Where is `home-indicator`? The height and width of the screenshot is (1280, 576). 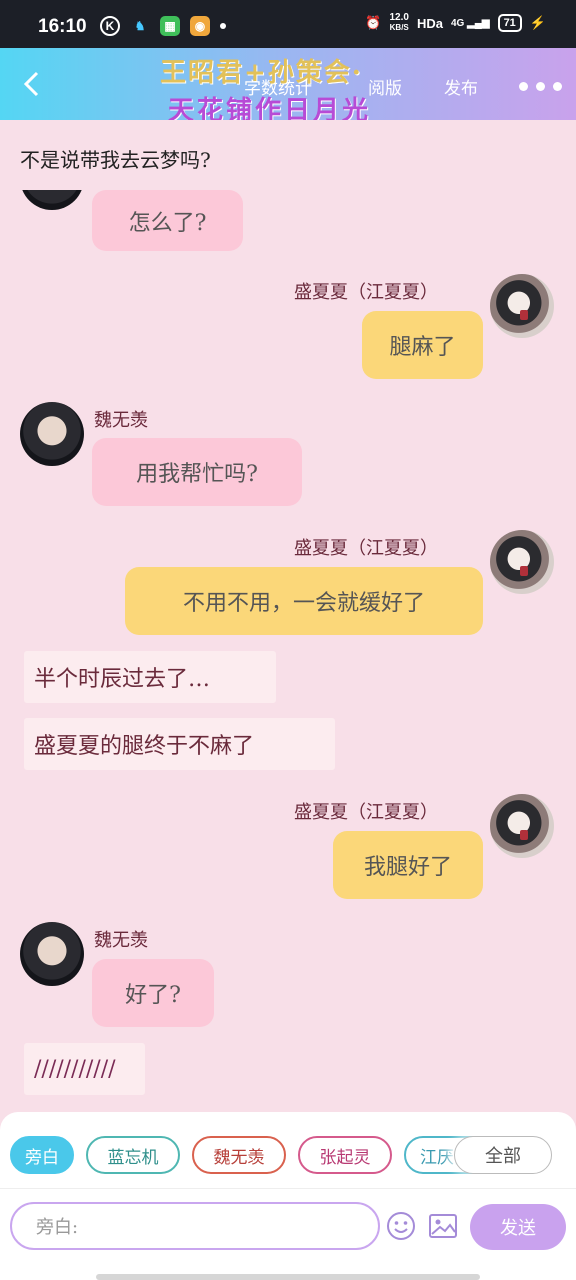 home-indicator is located at coordinates (288, 1277).